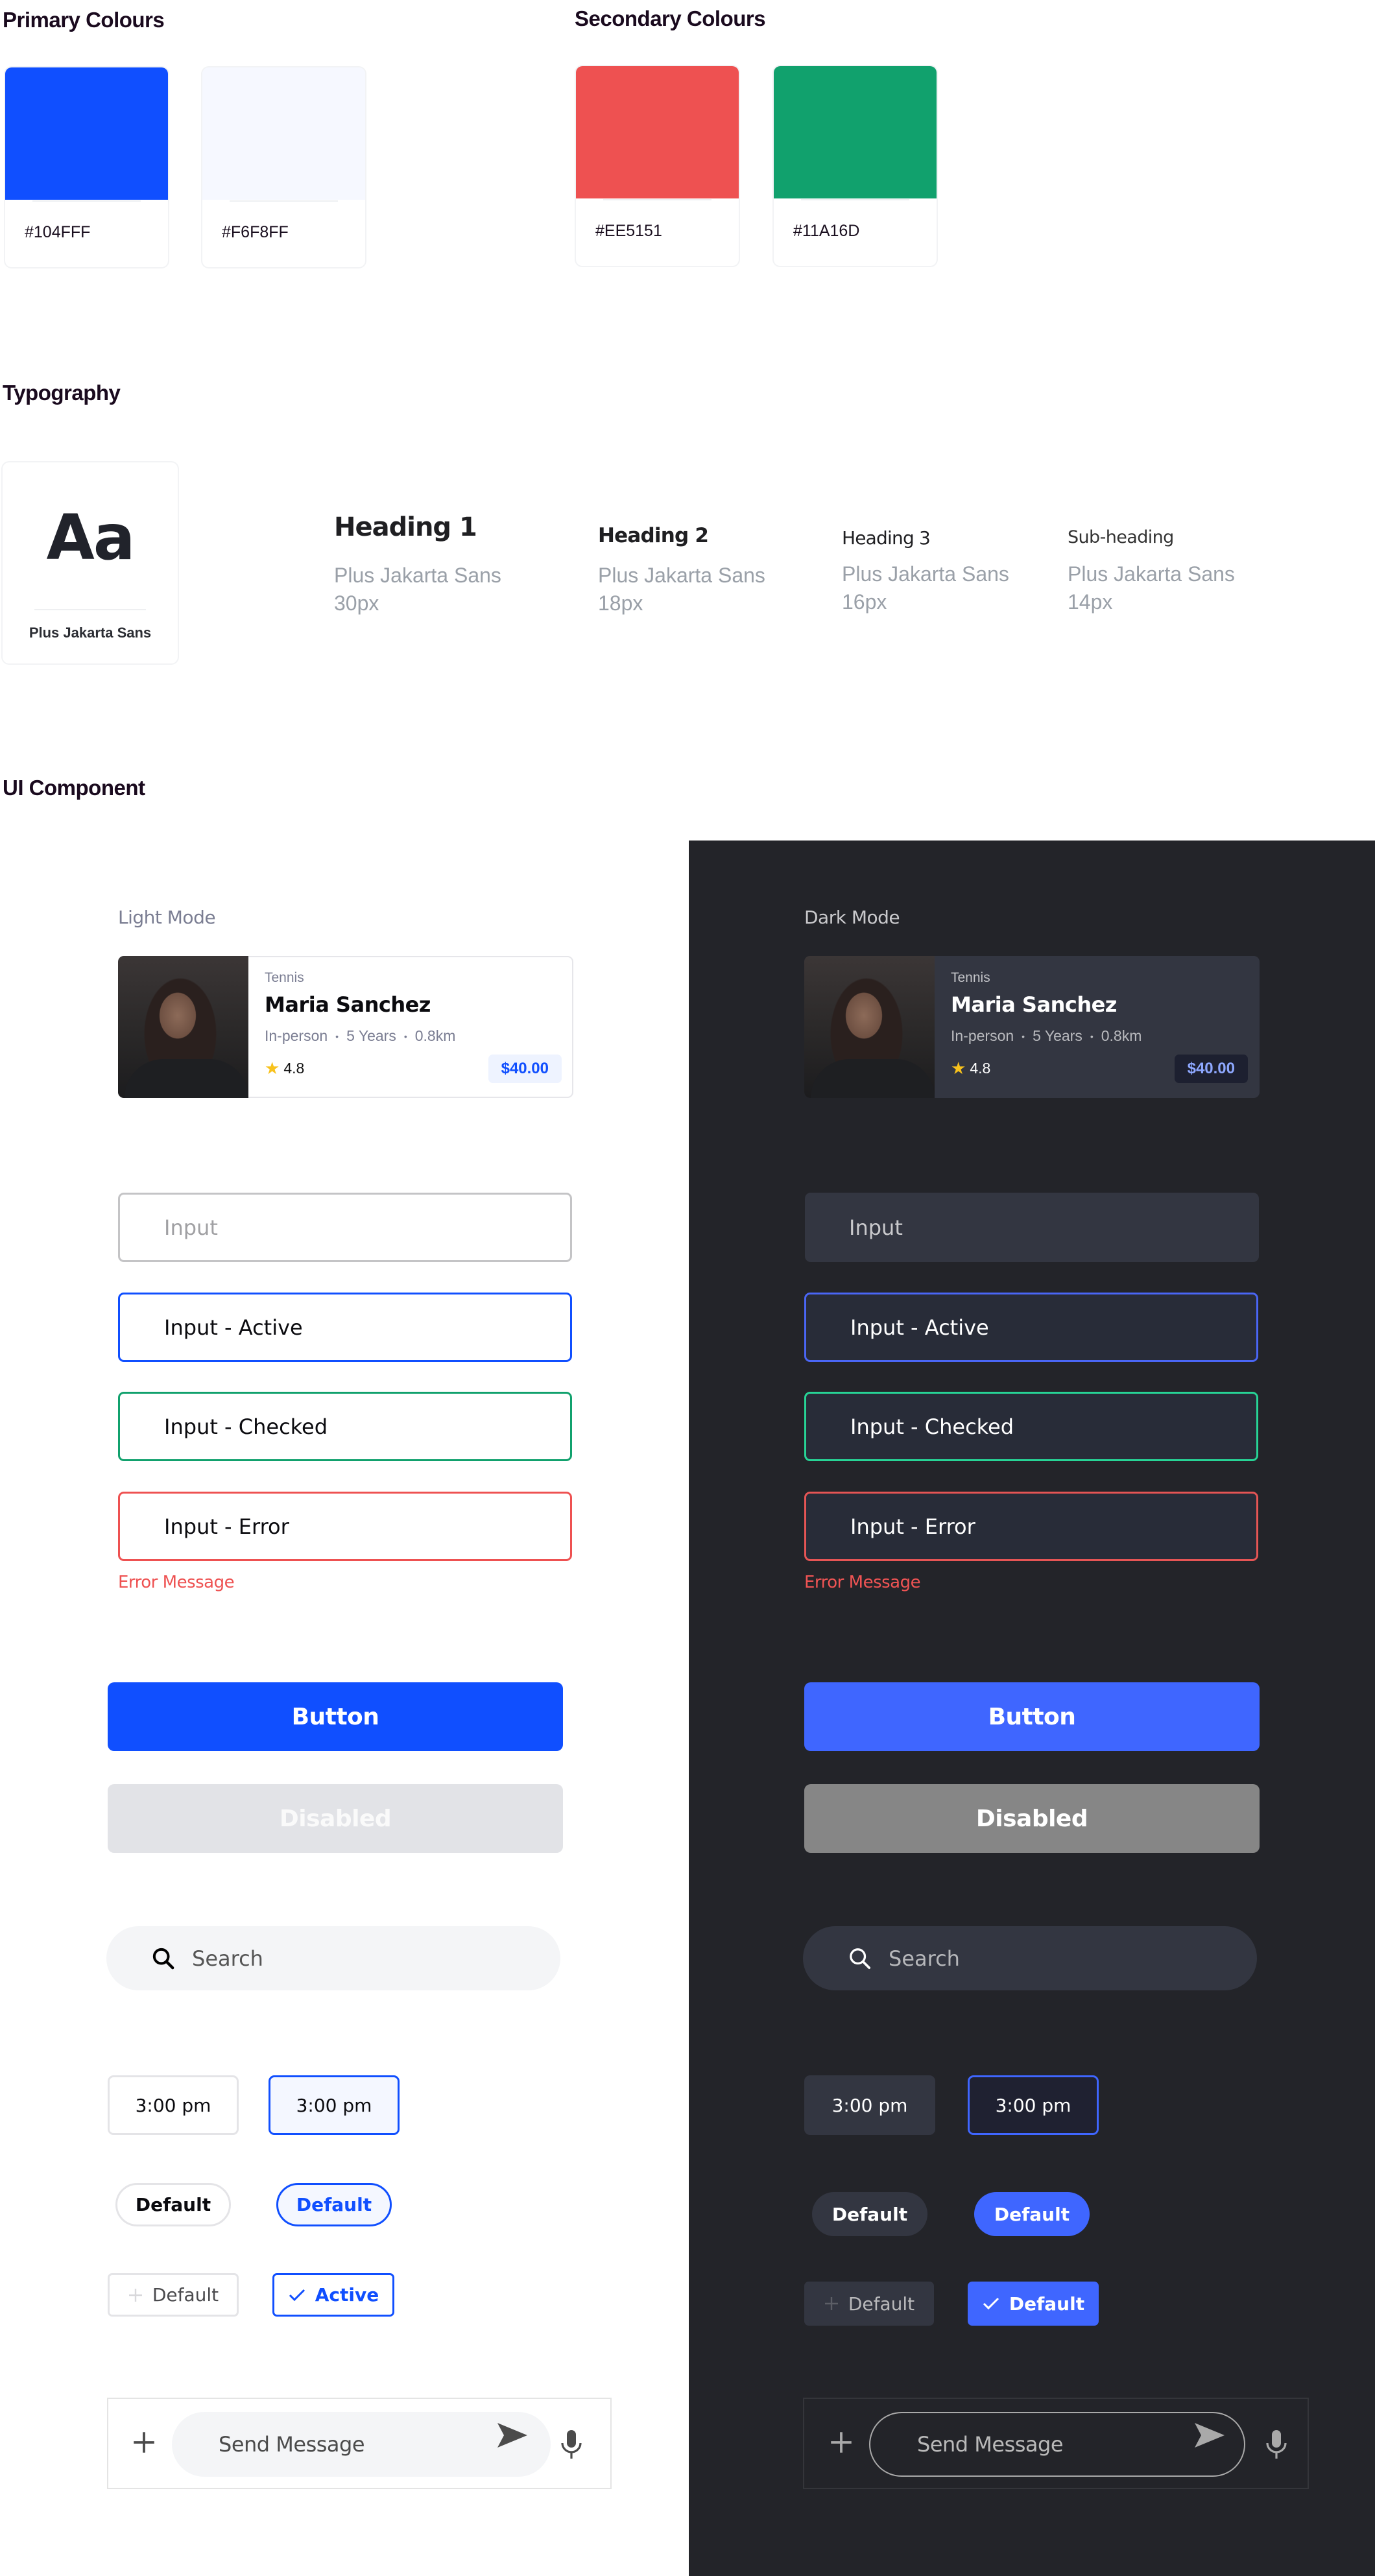  I want to click on error-message: Error Message, so click(176, 1582).